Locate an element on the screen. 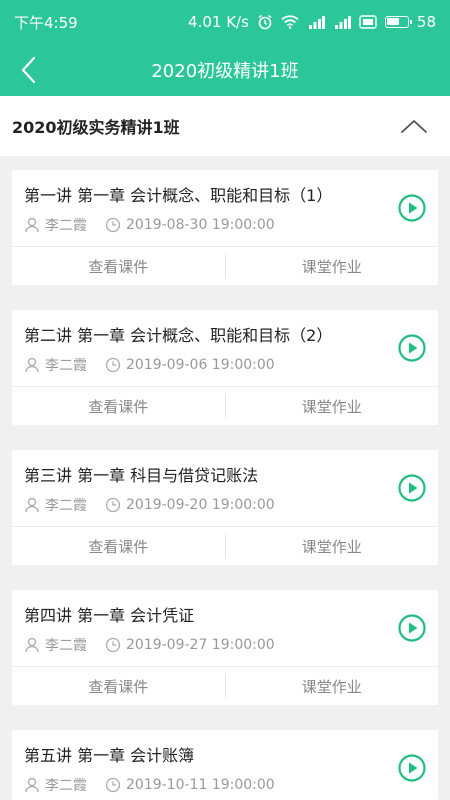  lesson-time: 2019-09-27 19:00:00 is located at coordinates (190, 645).